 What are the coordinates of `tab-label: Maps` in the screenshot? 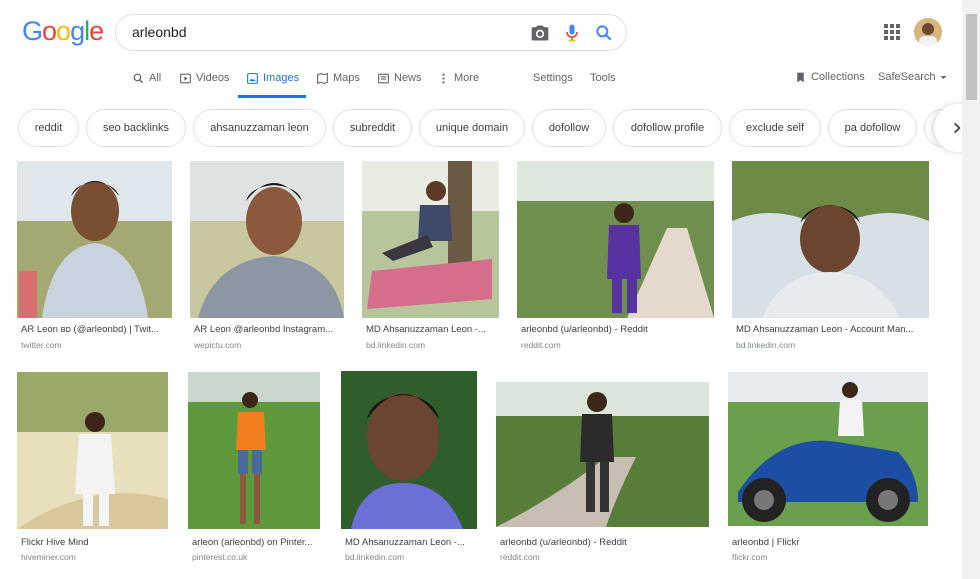 It's located at (346, 78).